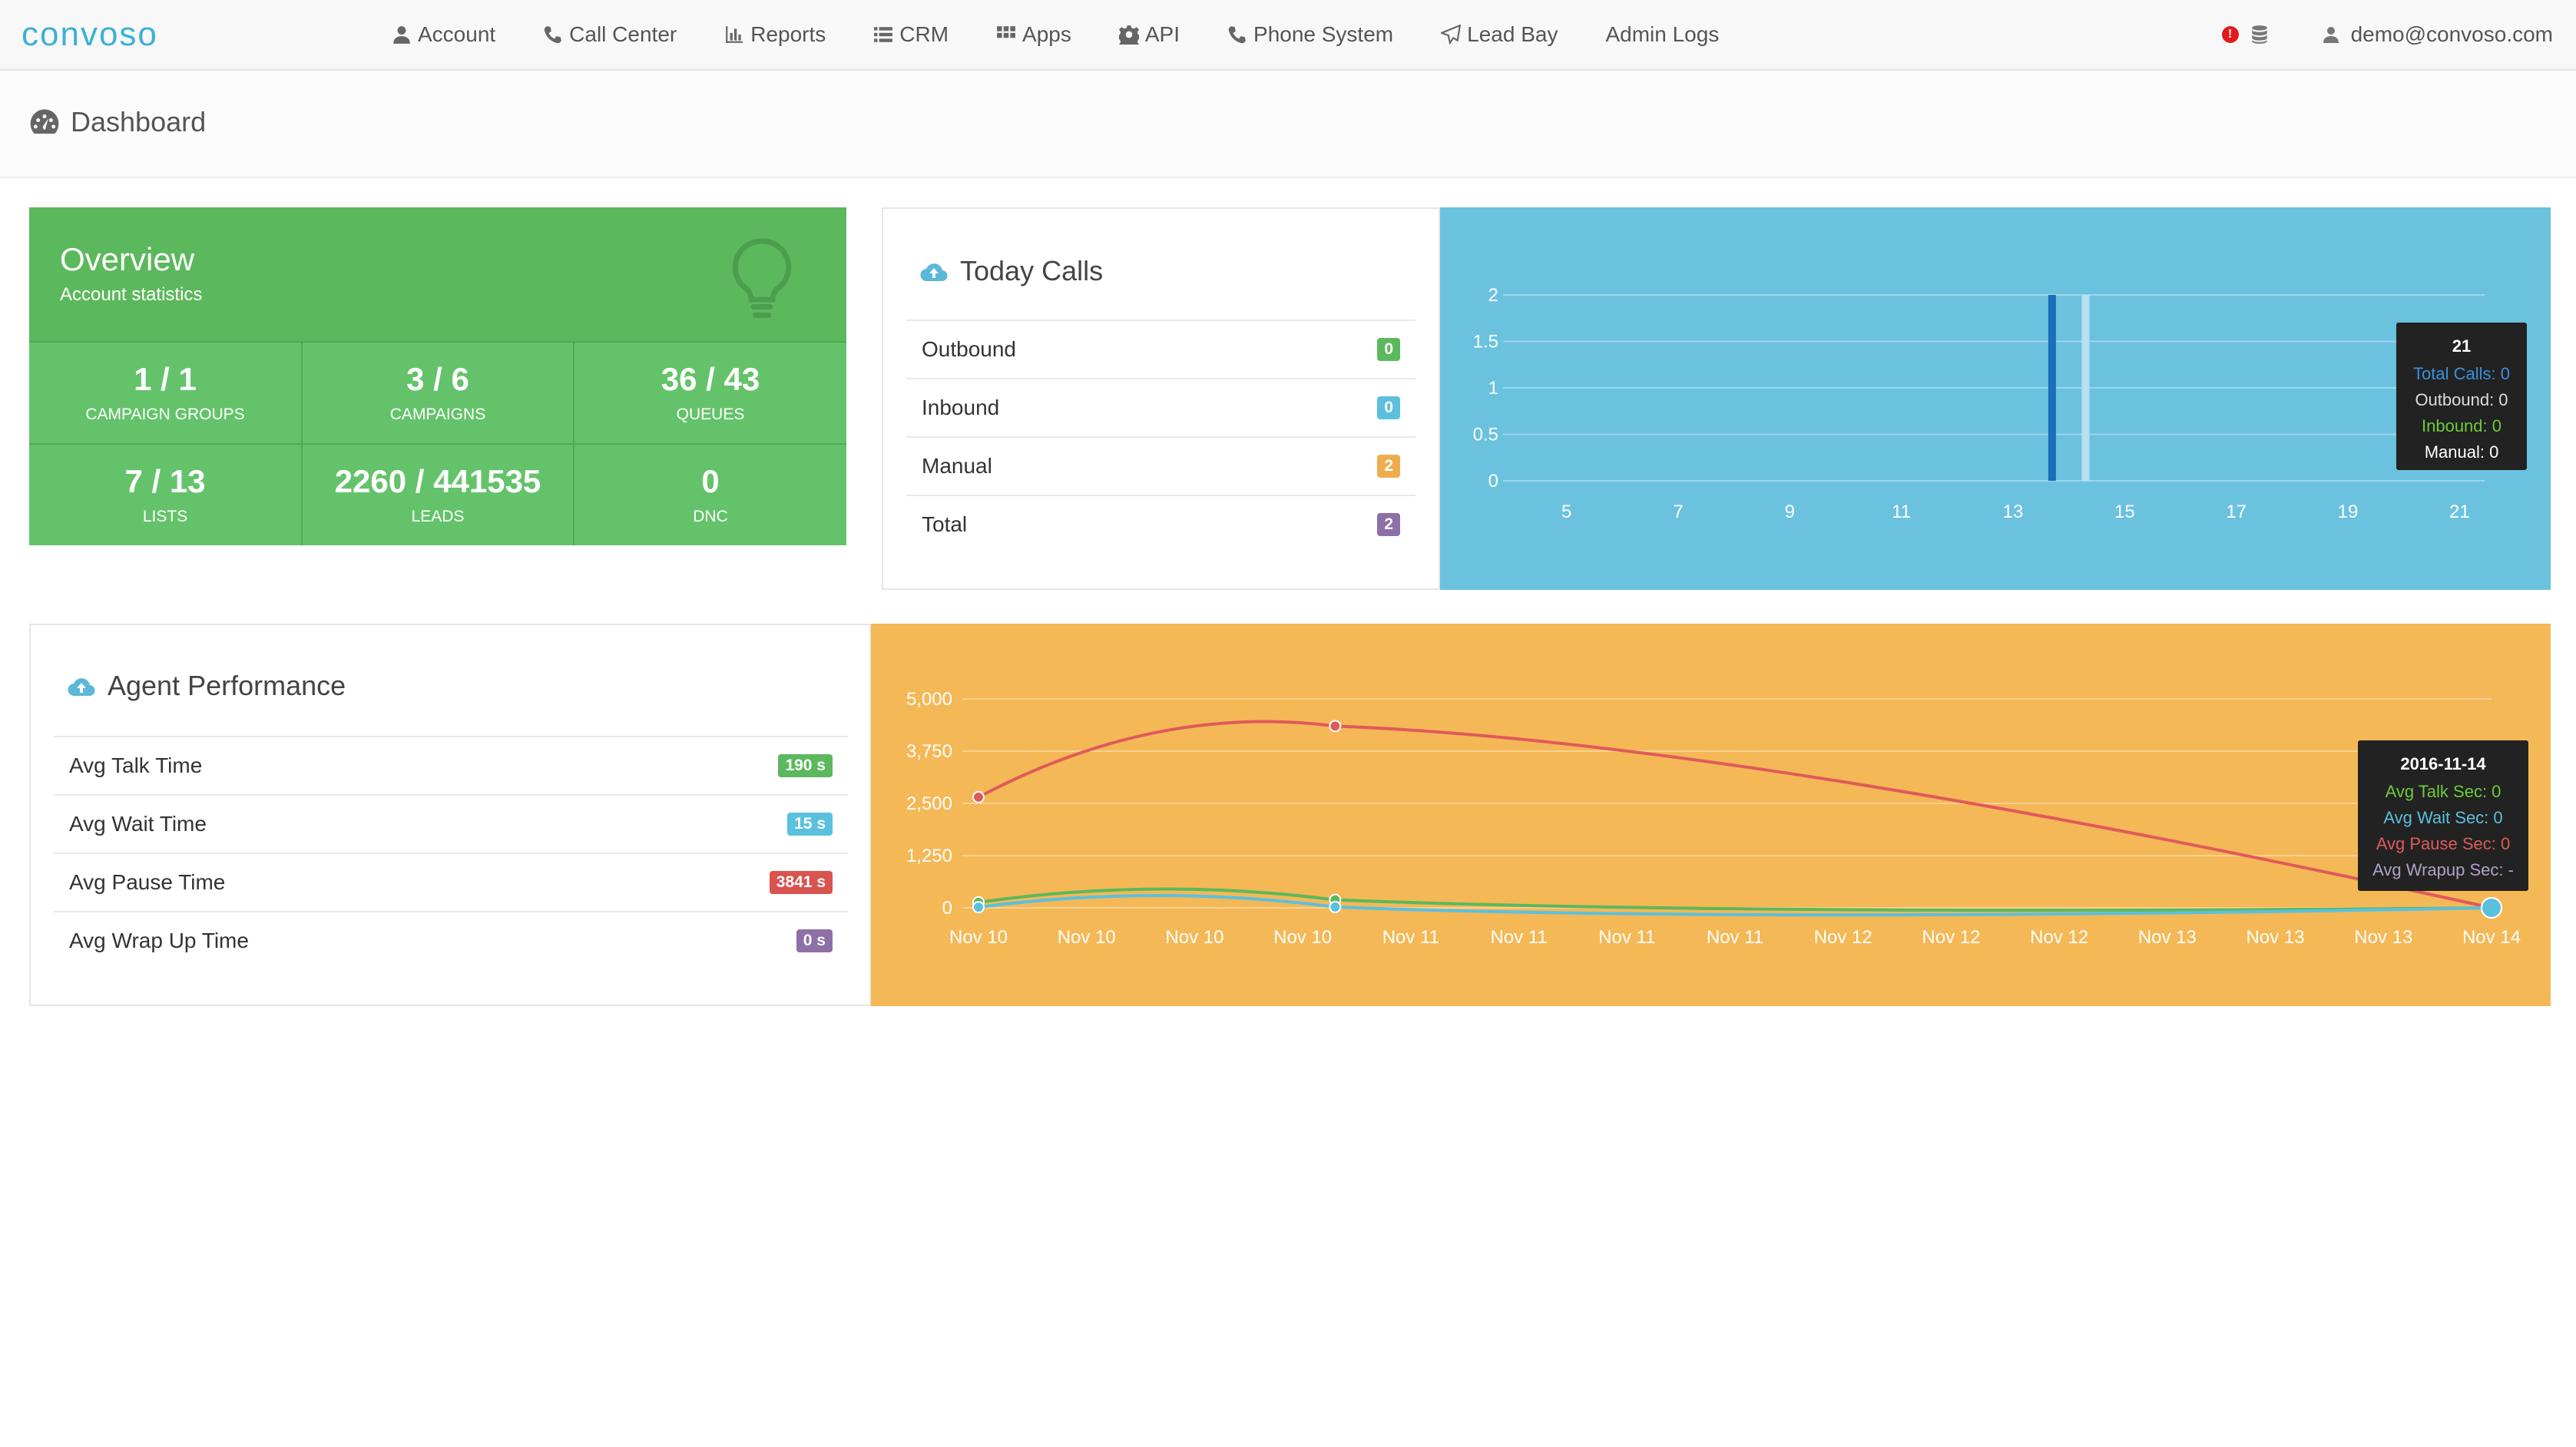 The height and width of the screenshot is (1447, 2576). I want to click on bar, so click(2052, 388).